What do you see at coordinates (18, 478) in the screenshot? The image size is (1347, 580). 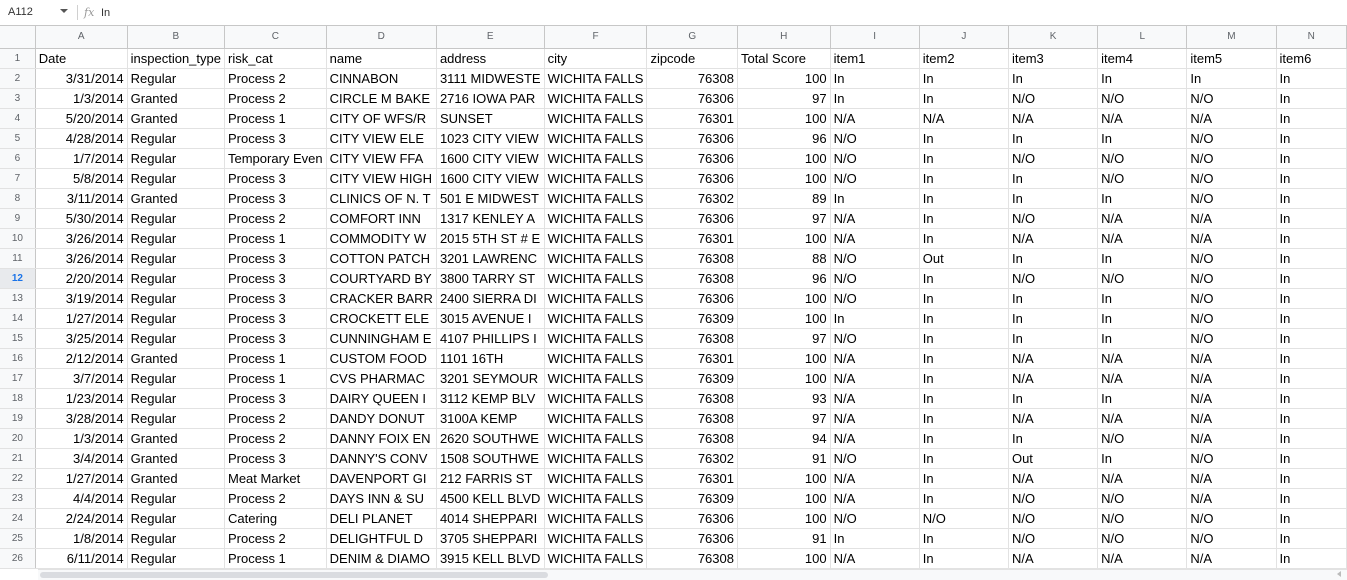 I see `row-header: 22` at bounding box center [18, 478].